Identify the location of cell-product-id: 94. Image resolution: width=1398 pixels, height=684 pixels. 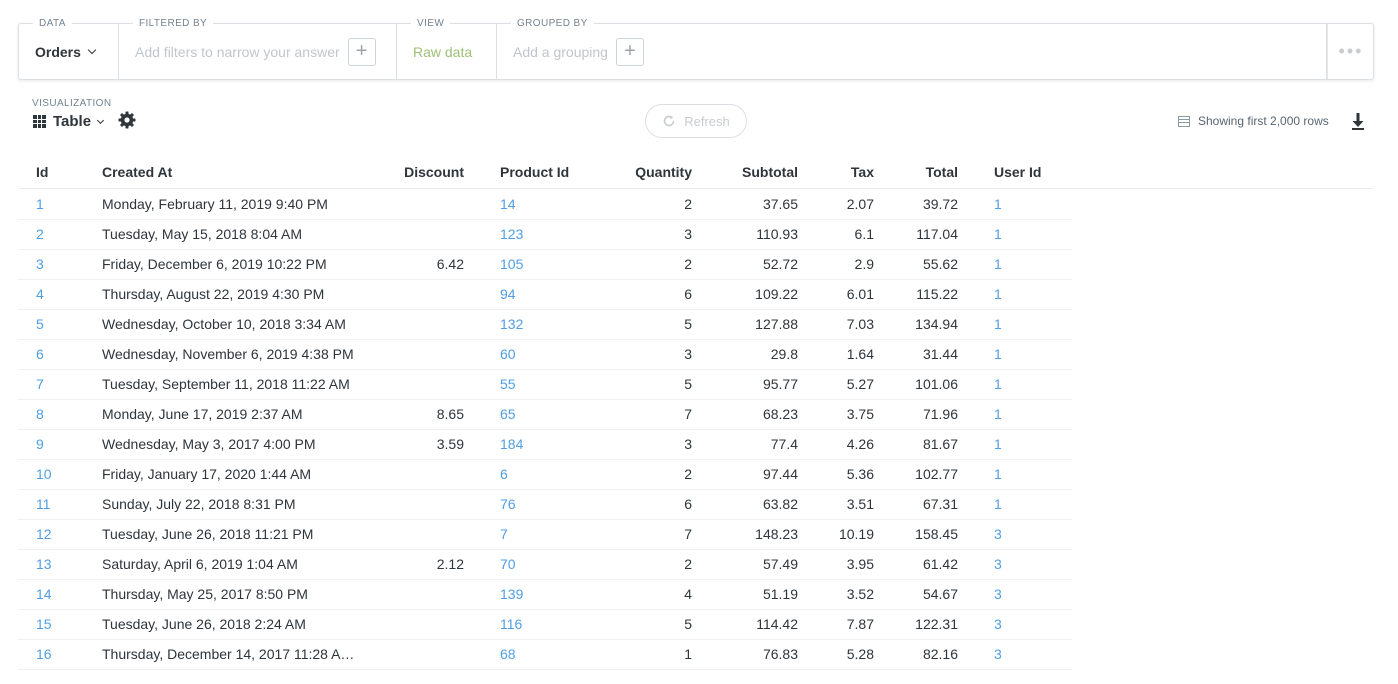
(508, 294).